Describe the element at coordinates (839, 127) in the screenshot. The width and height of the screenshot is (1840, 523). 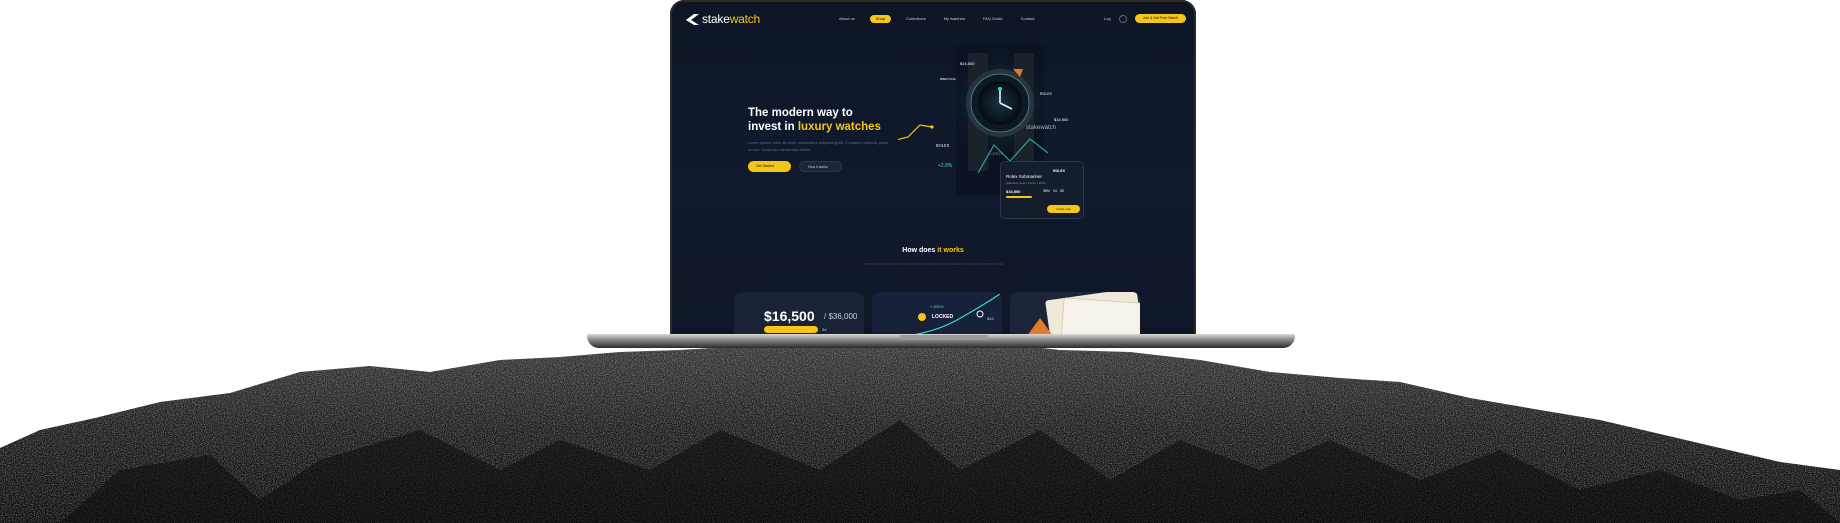
I see `hero-title-accent: luxury watches` at that location.